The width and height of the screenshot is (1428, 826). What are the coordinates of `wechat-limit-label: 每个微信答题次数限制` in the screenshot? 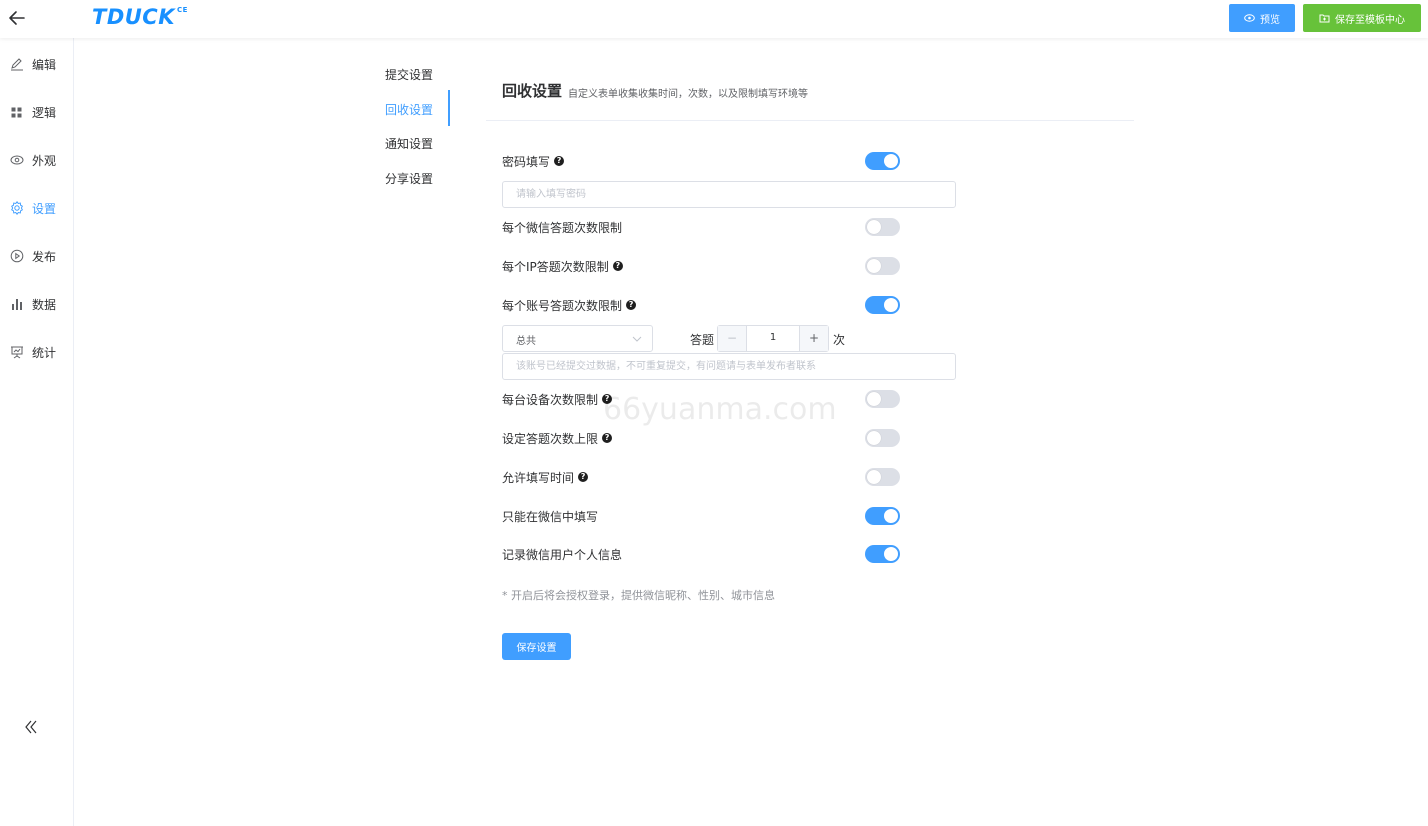 It's located at (562, 227).